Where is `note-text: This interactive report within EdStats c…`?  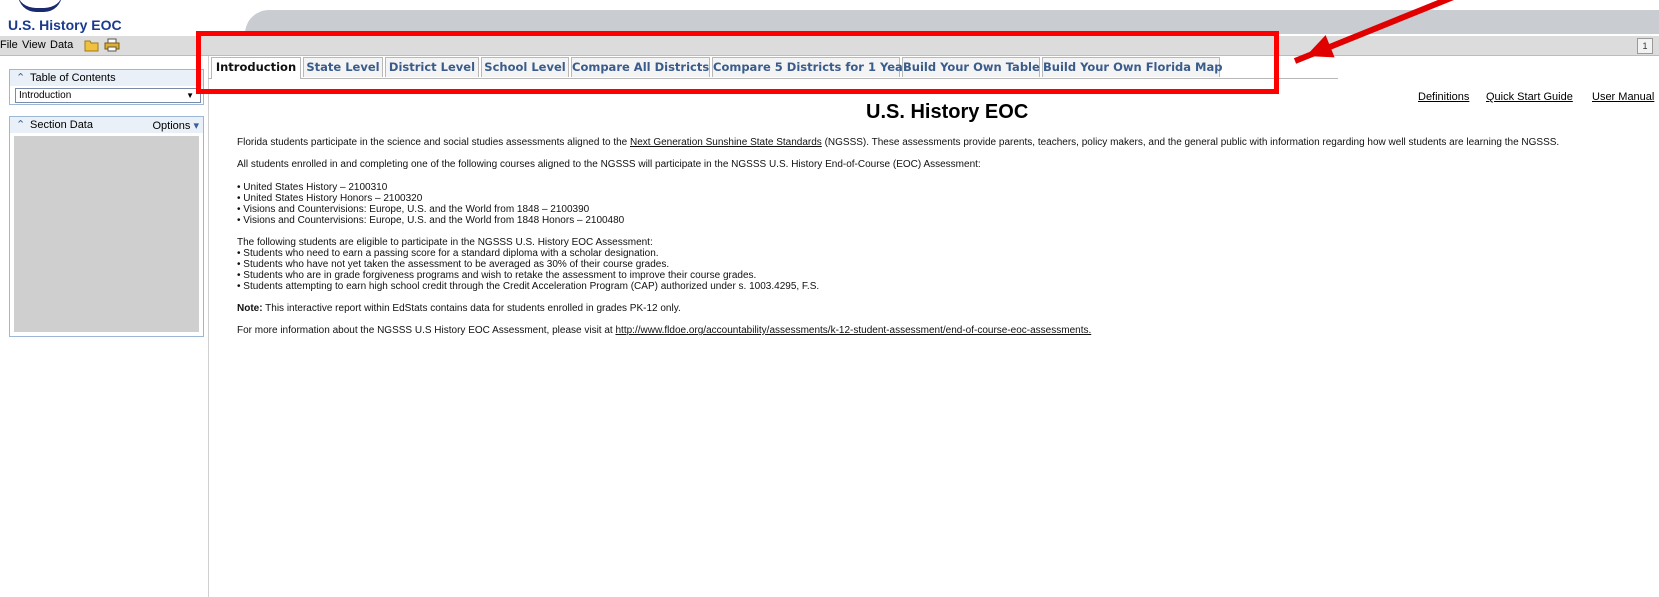 note-text: This interactive report within EdStats c… is located at coordinates (471, 308).